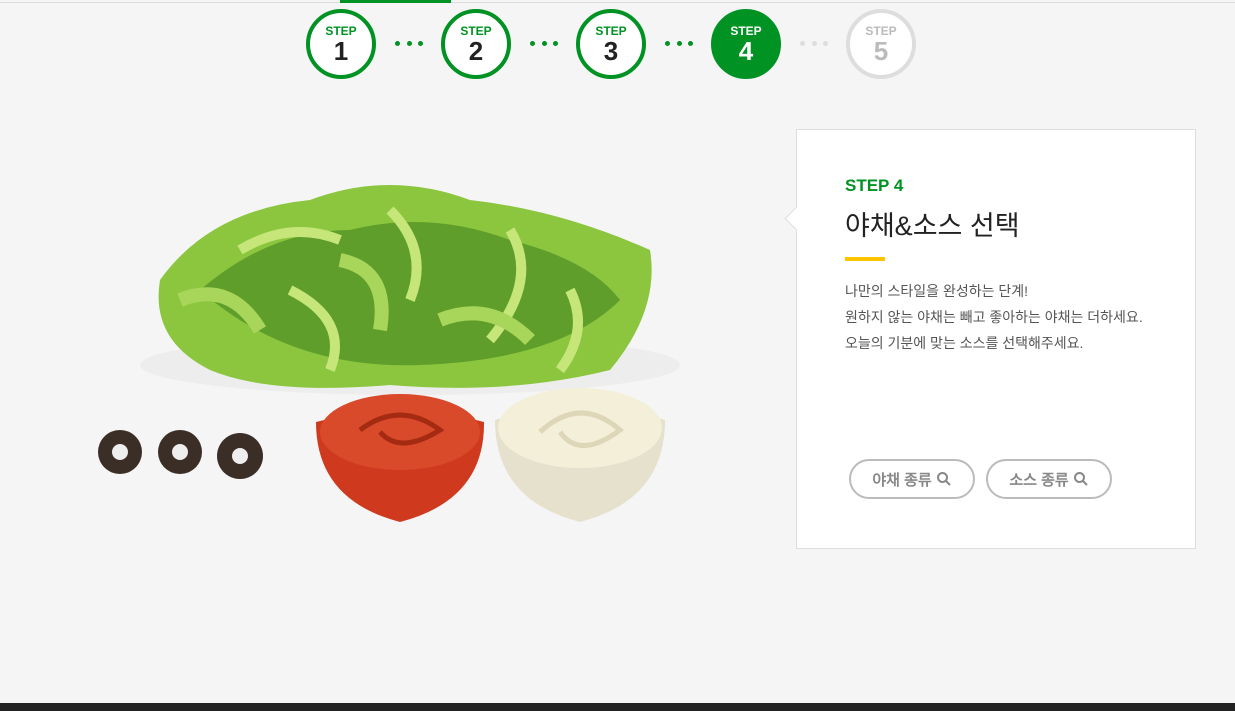 Image resolution: width=1235 pixels, height=711 pixels. I want to click on tomato-sauce-bowl, so click(400, 458).